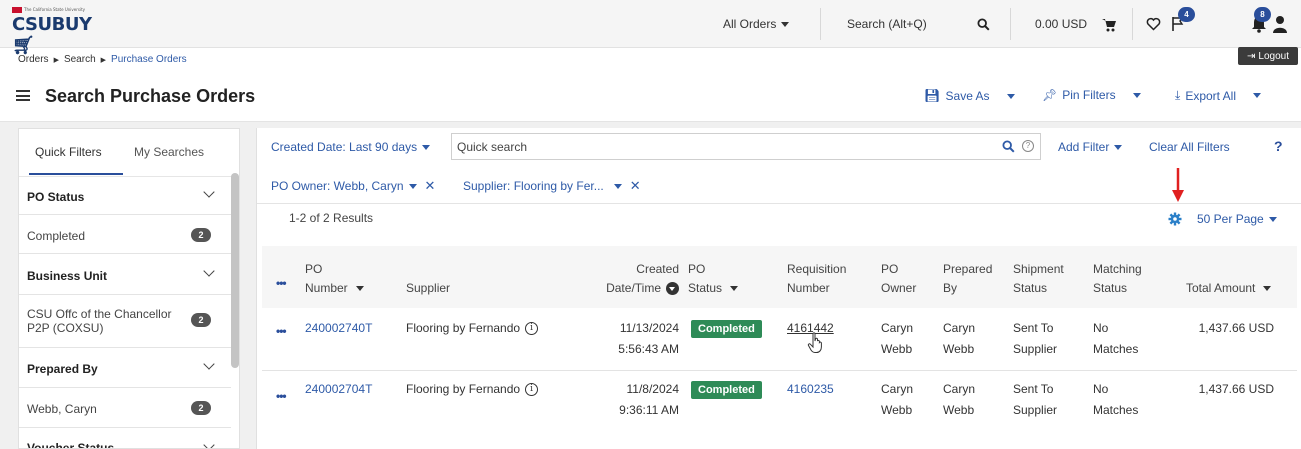 The height and width of the screenshot is (449, 1301). I want to click on column-header-prepared-by: Prepared By, so click(967, 279).